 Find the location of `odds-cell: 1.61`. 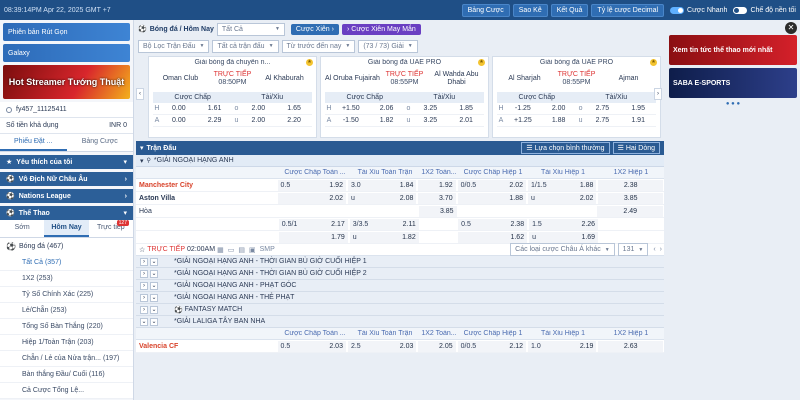

odds-cell: 1.61 is located at coordinates (215, 108).